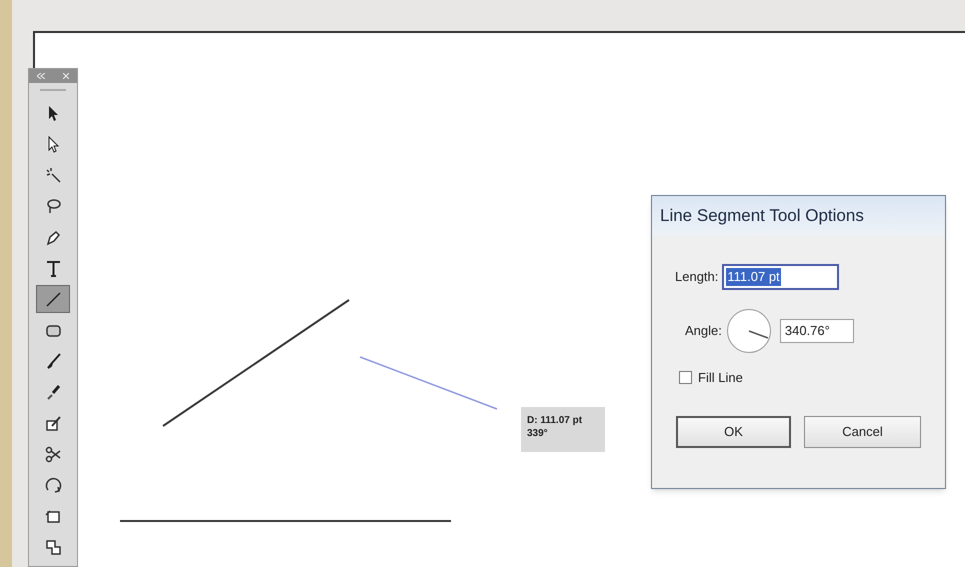  I want to click on collapse-icon, so click(41, 76).